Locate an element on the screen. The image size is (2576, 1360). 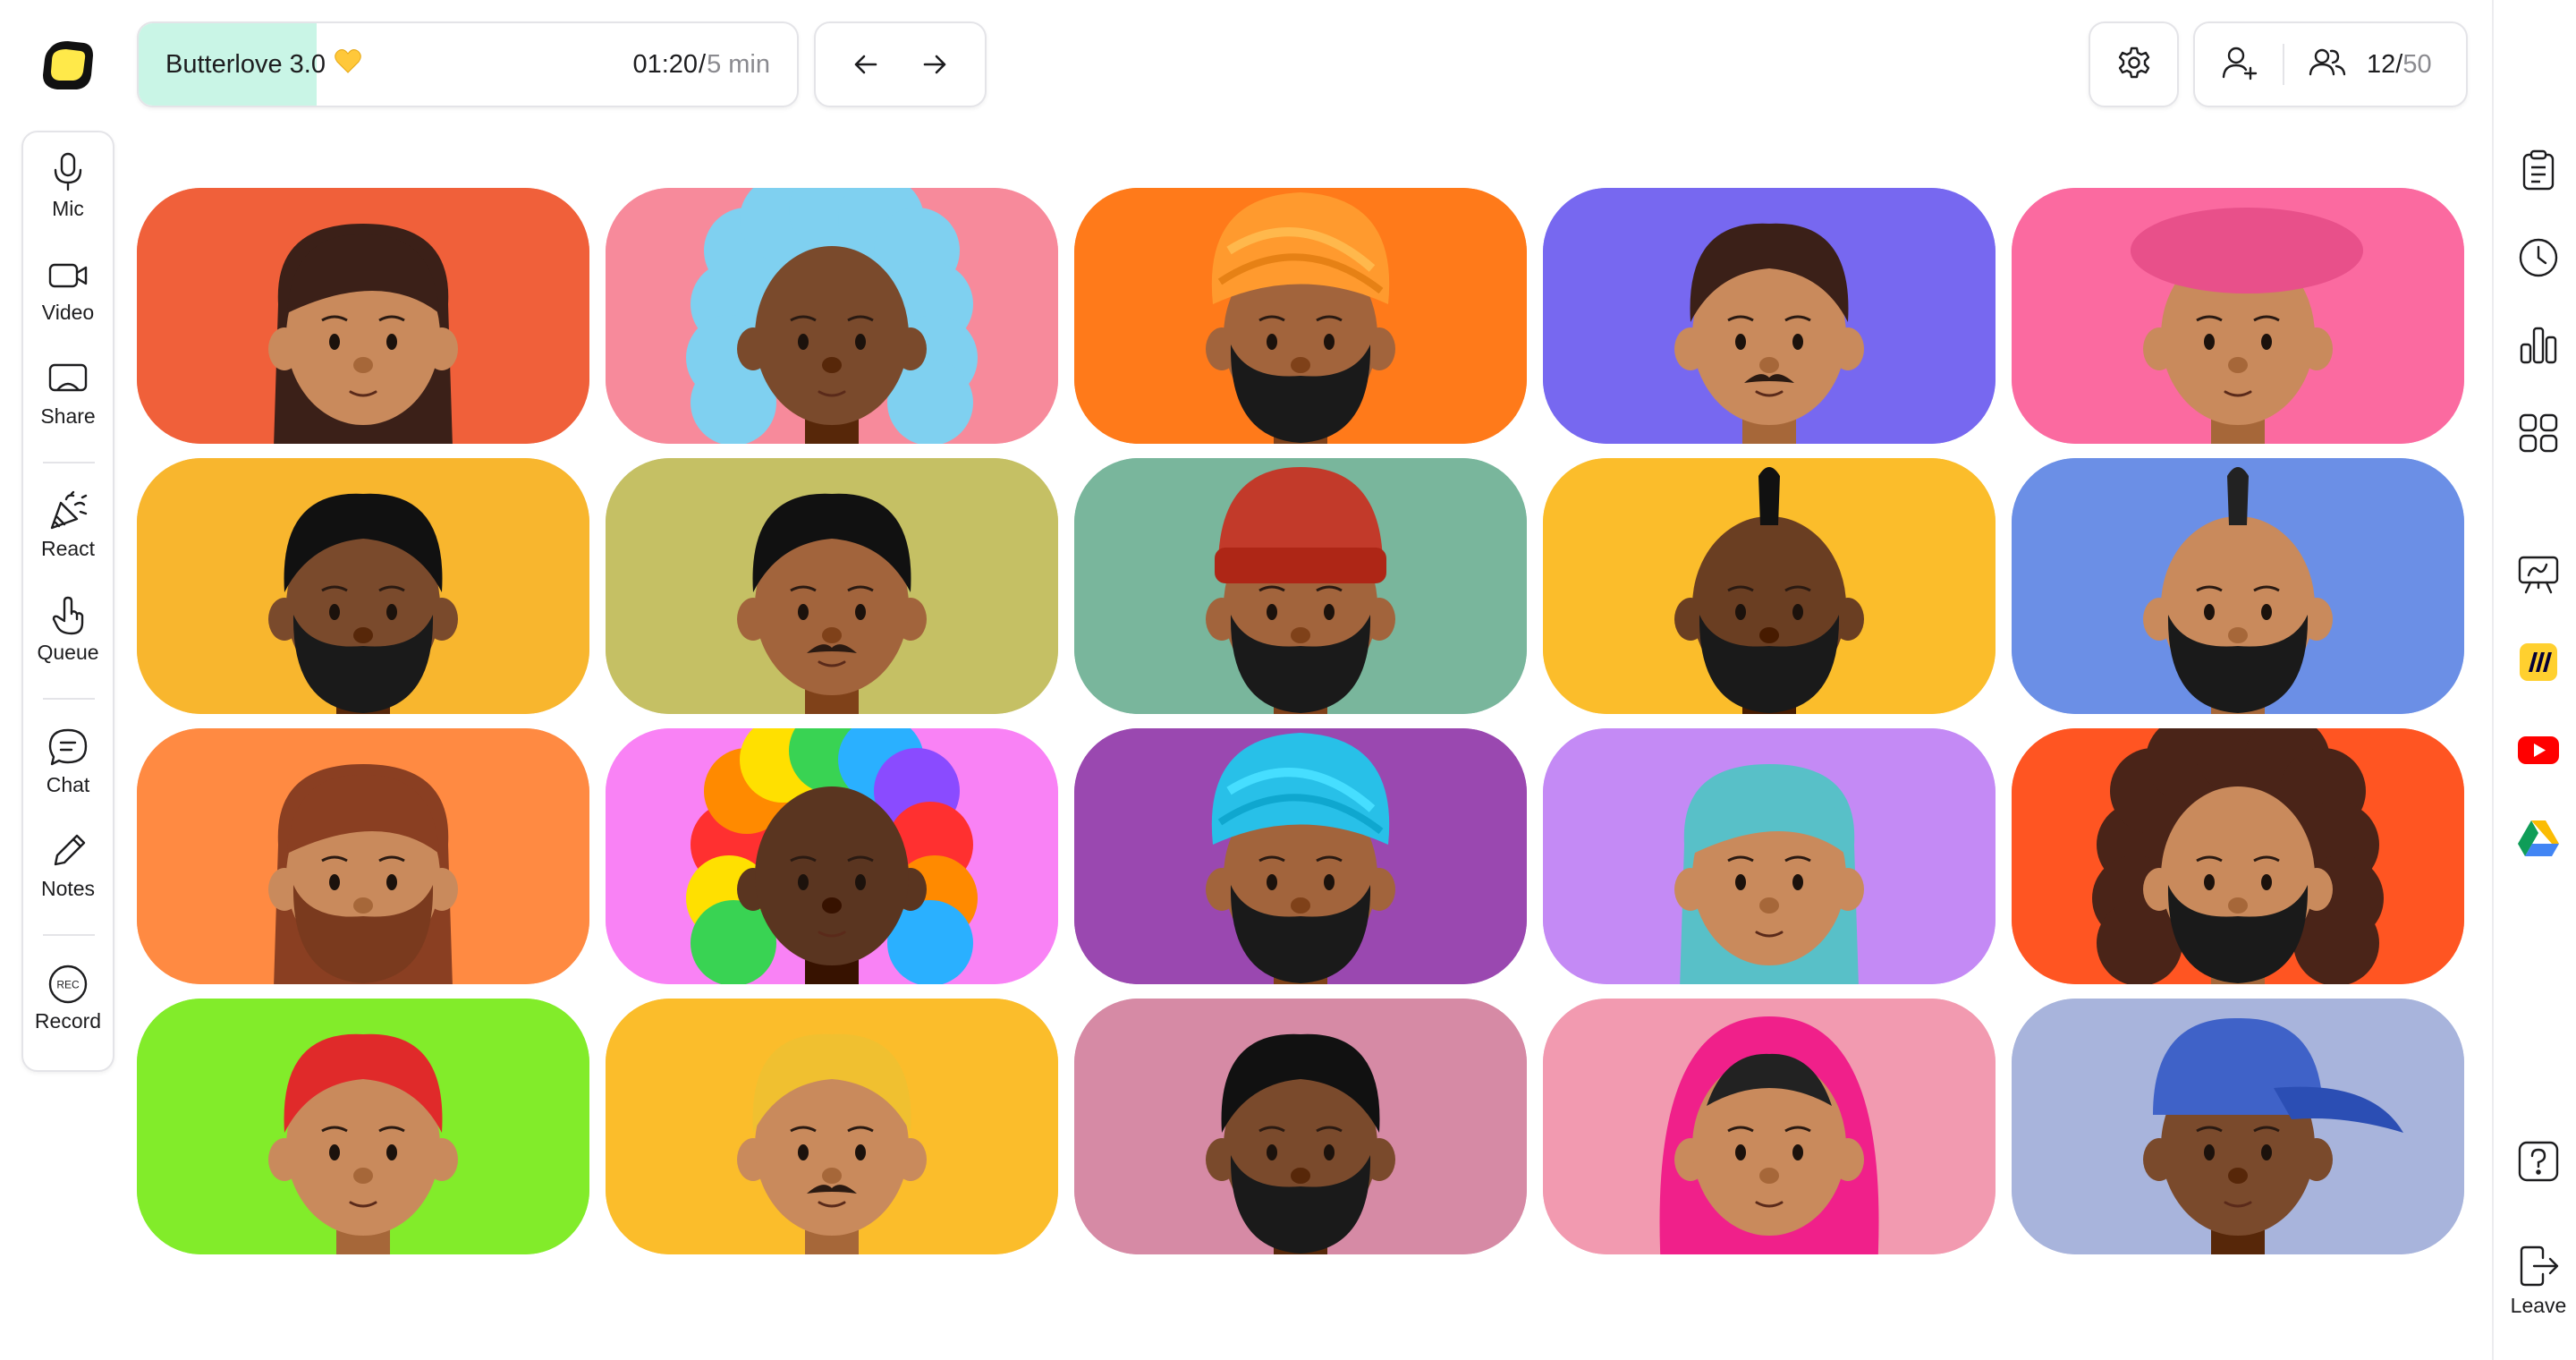
clock-icon is located at coordinates (2538, 258).